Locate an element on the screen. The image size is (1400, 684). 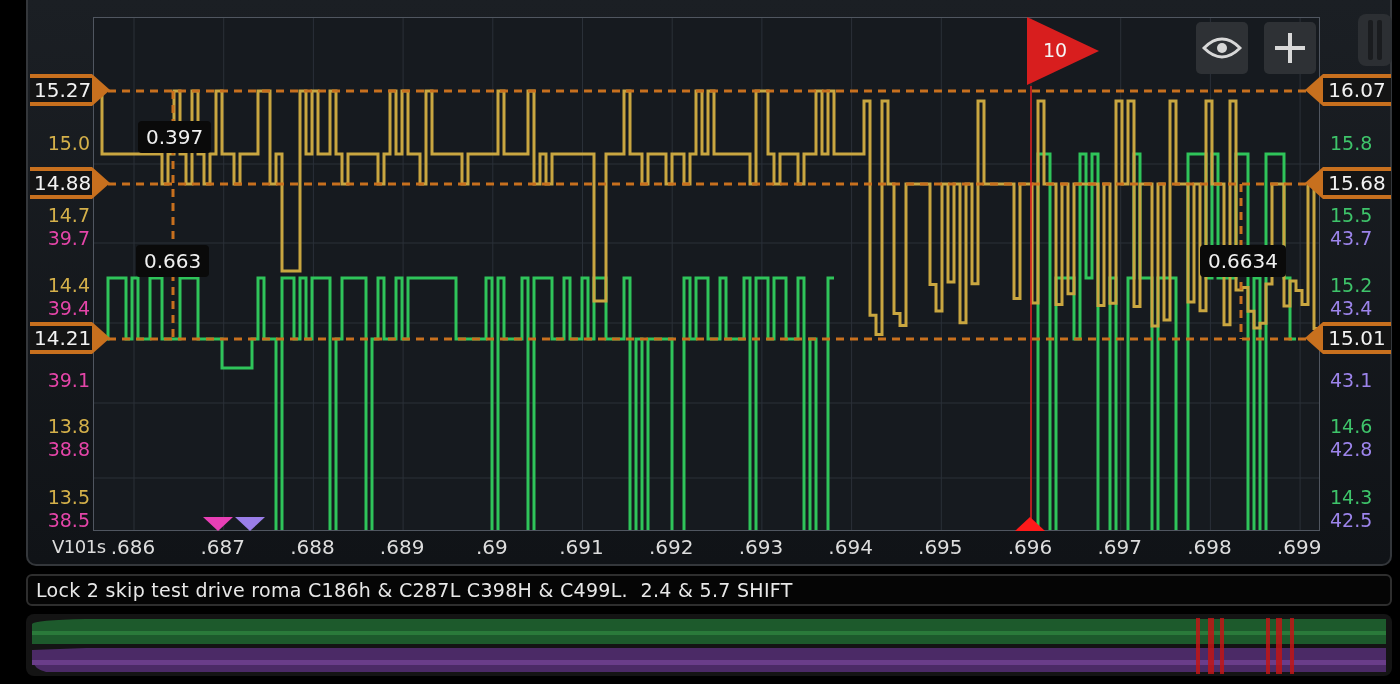
eye-icon is located at coordinates (1222, 48).